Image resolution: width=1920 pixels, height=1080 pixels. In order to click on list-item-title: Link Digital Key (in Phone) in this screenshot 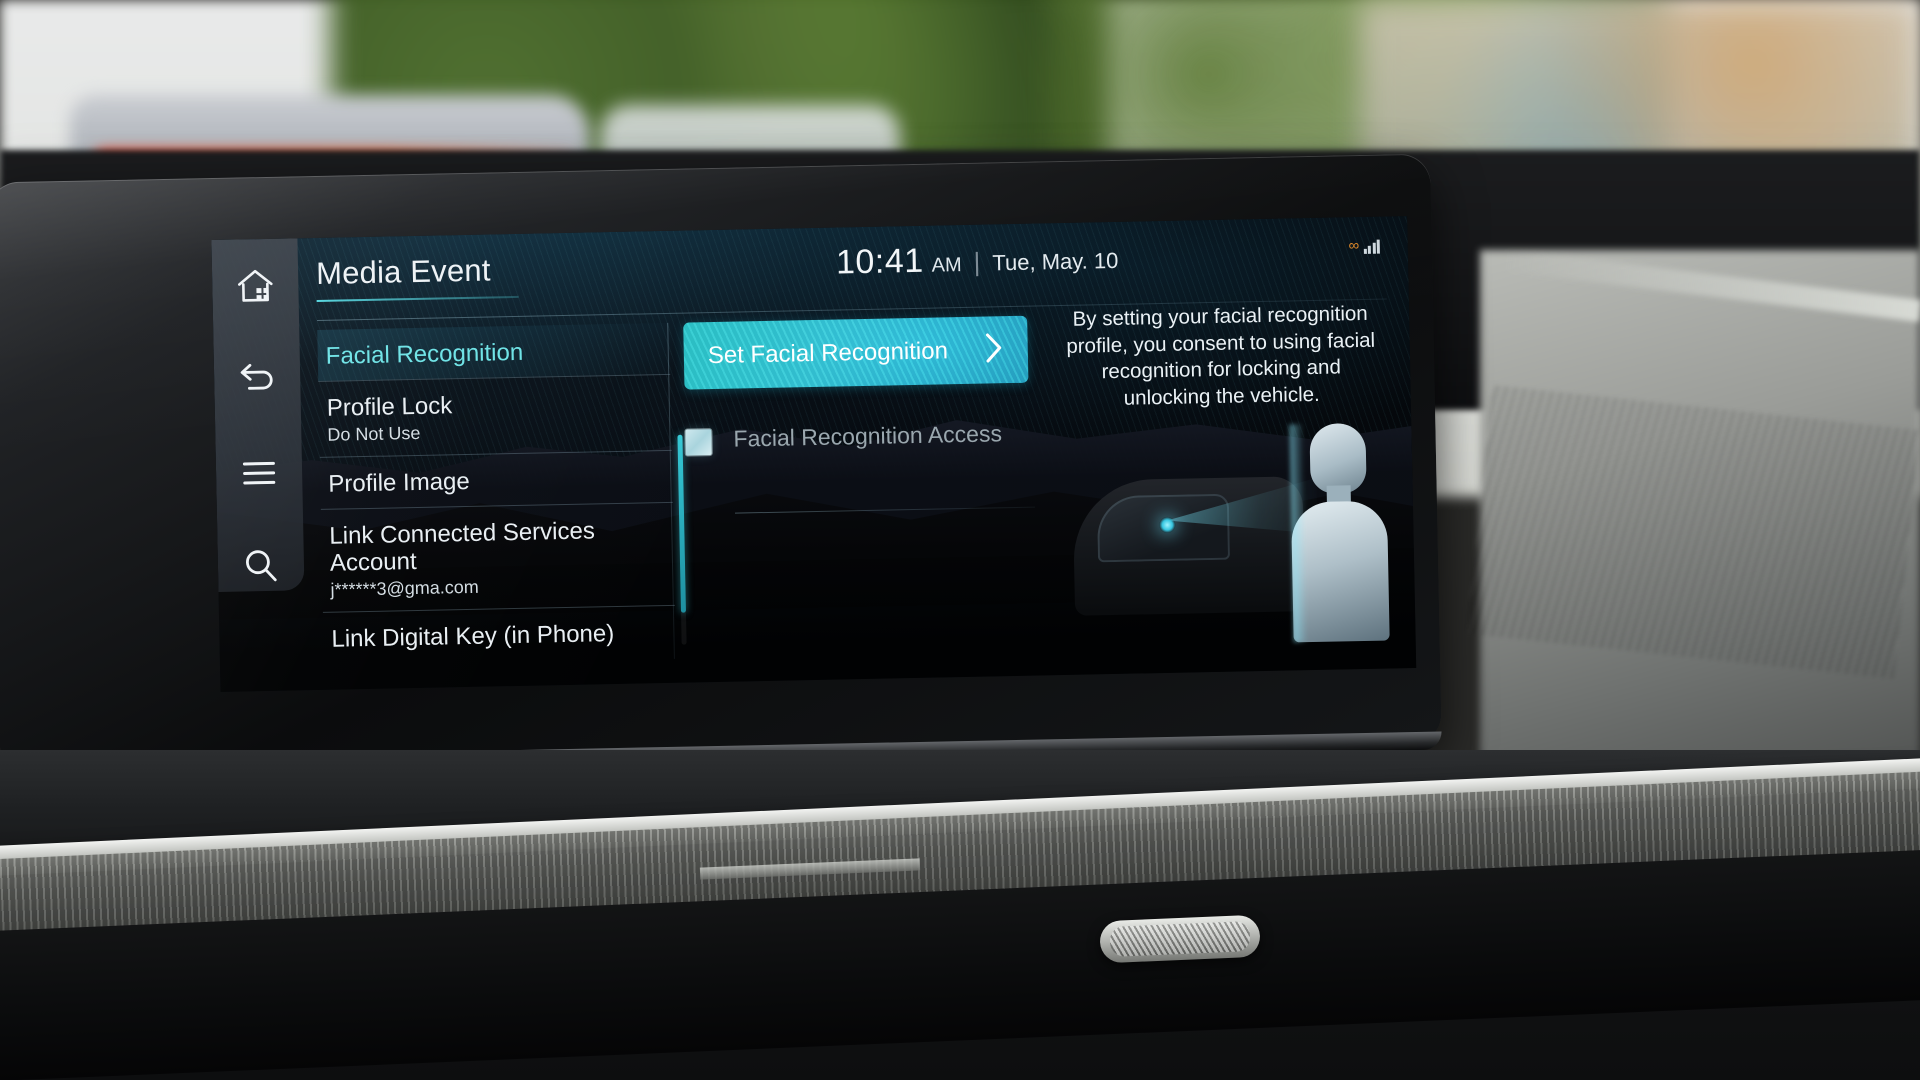, I will do `click(473, 636)`.